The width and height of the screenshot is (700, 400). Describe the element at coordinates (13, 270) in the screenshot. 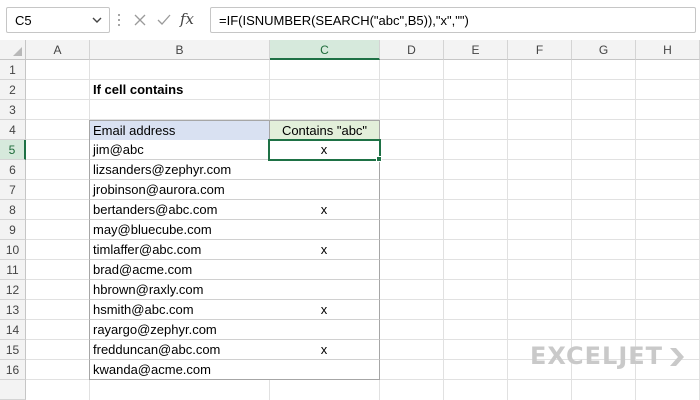

I see `row-header-11: 11` at that location.